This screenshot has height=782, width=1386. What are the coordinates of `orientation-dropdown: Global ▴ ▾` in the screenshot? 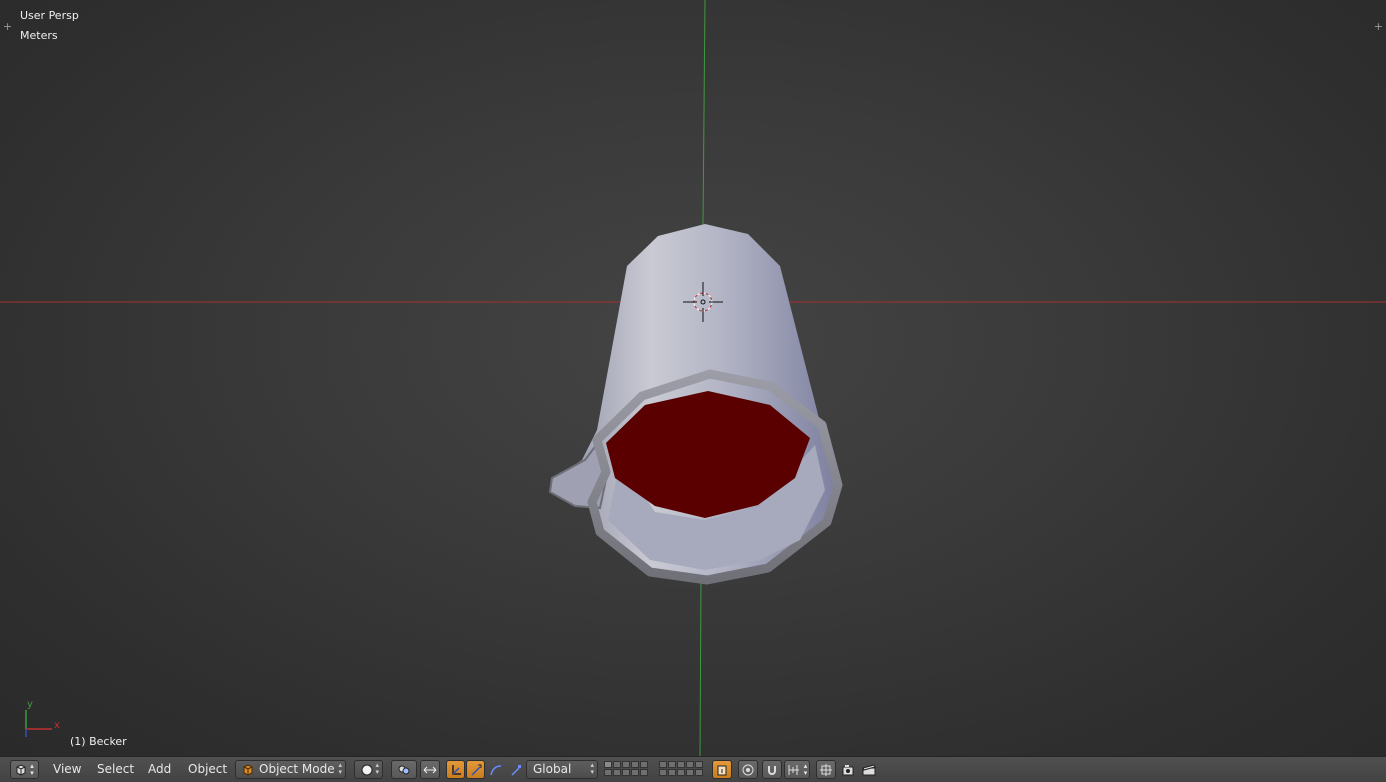 It's located at (562, 769).